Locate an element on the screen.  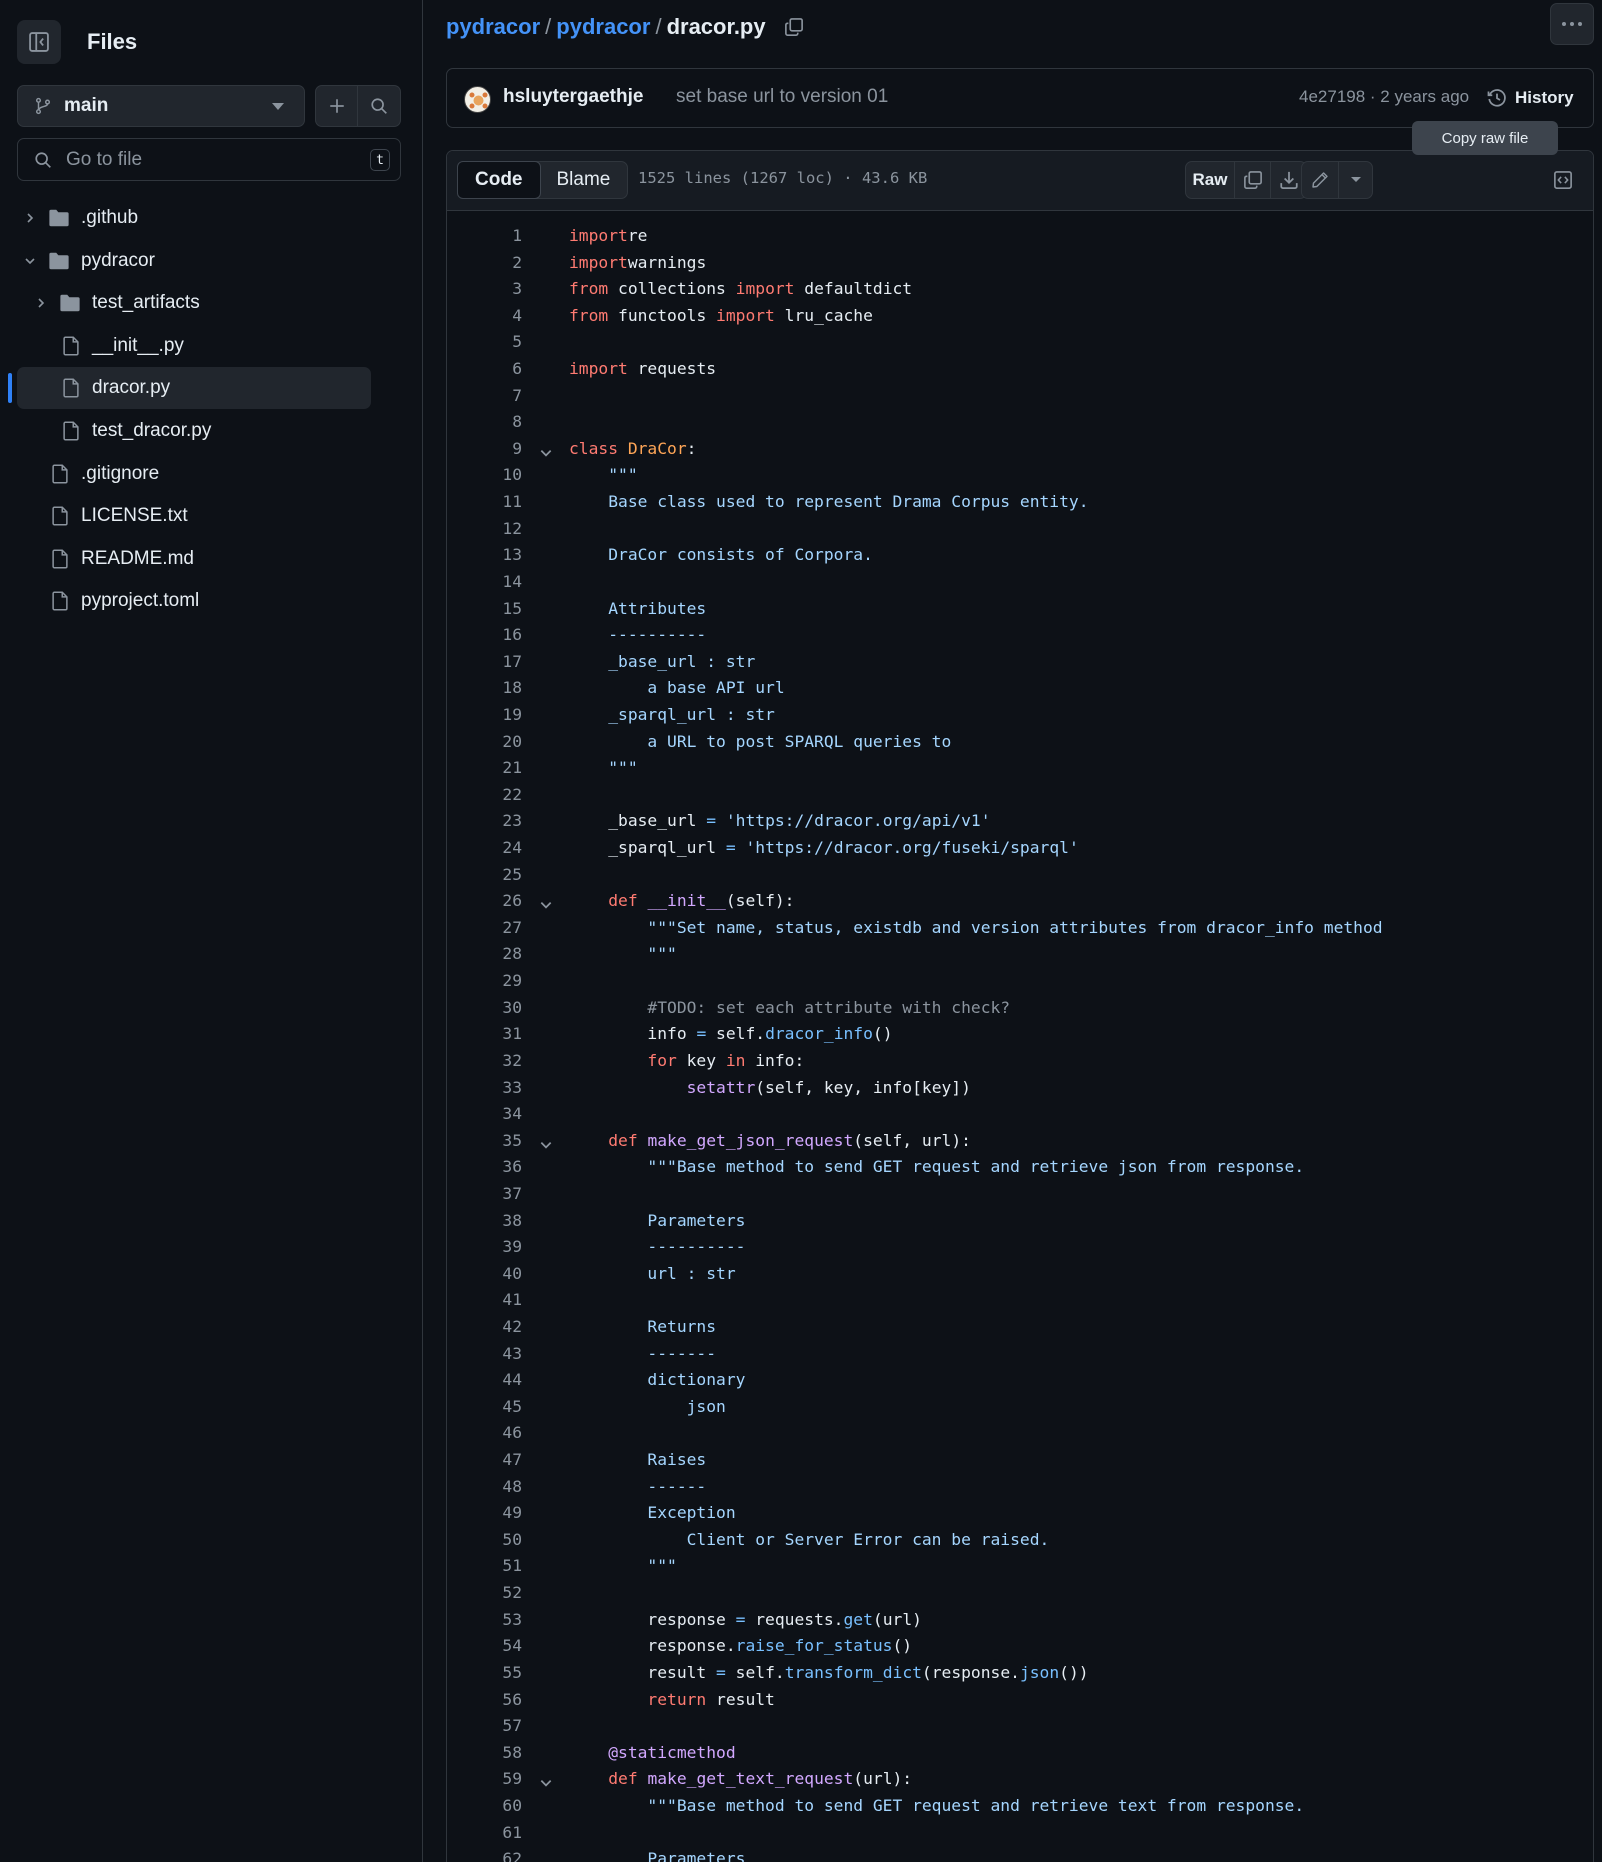
line-number: 56 is located at coordinates (484, 1700).